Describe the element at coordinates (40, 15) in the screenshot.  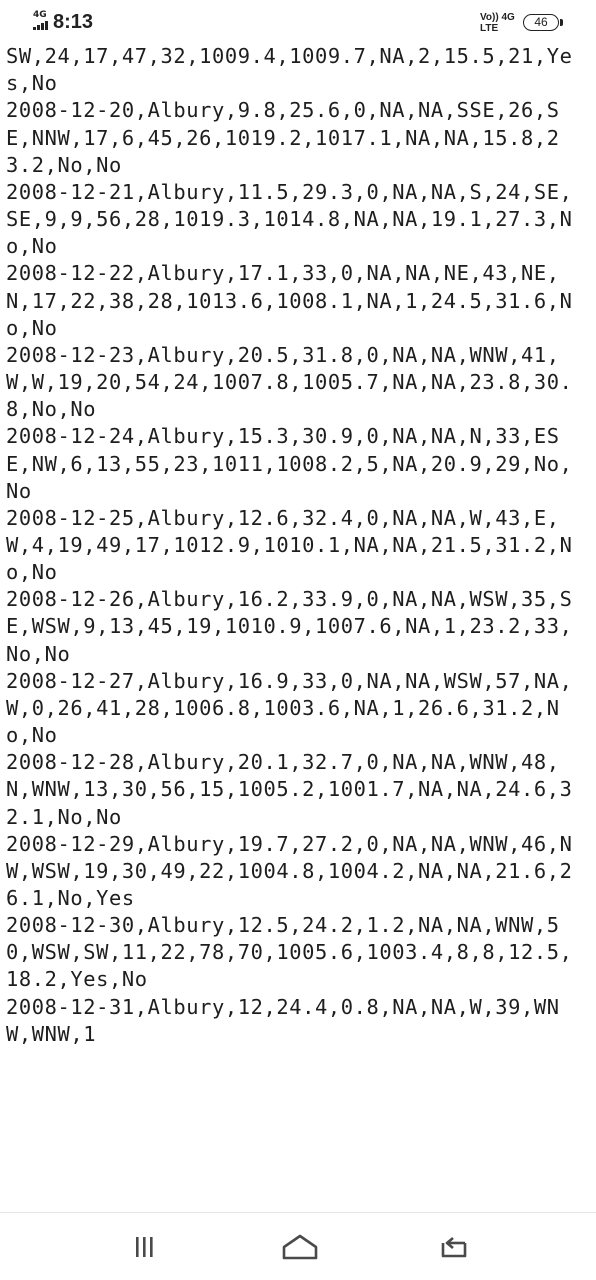
I see `network-type: 4G` at that location.